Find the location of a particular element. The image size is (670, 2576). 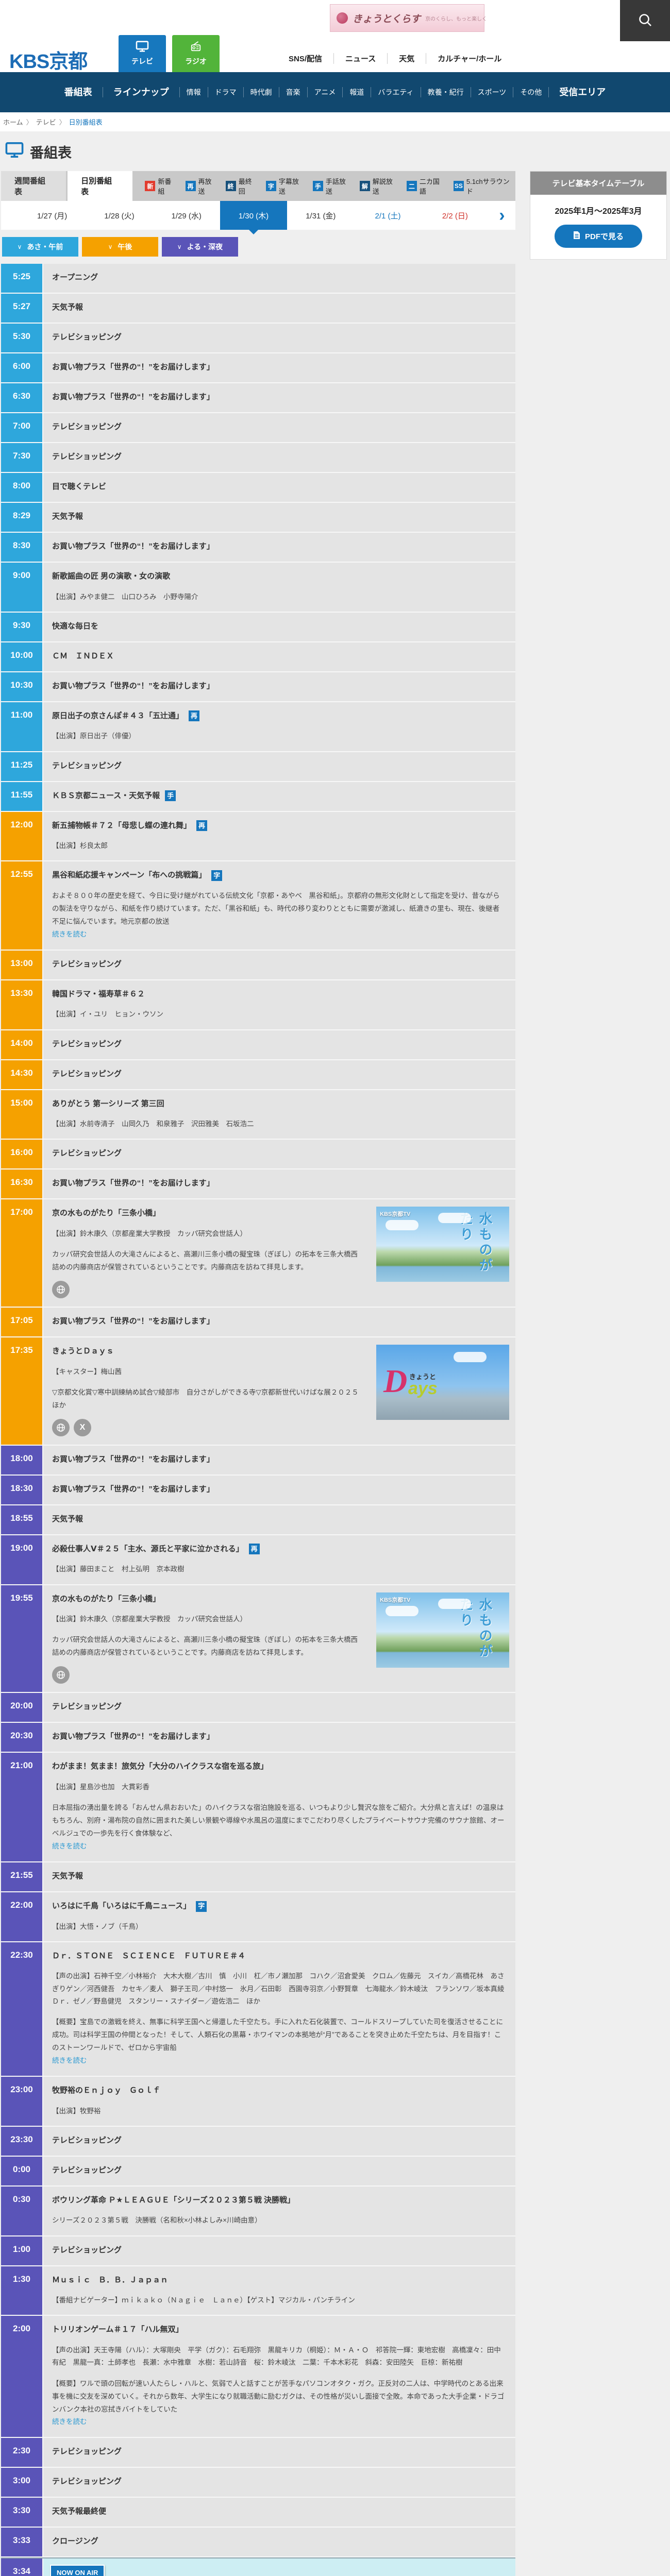

kbs-logo: KBS京都 is located at coordinates (48, 59).